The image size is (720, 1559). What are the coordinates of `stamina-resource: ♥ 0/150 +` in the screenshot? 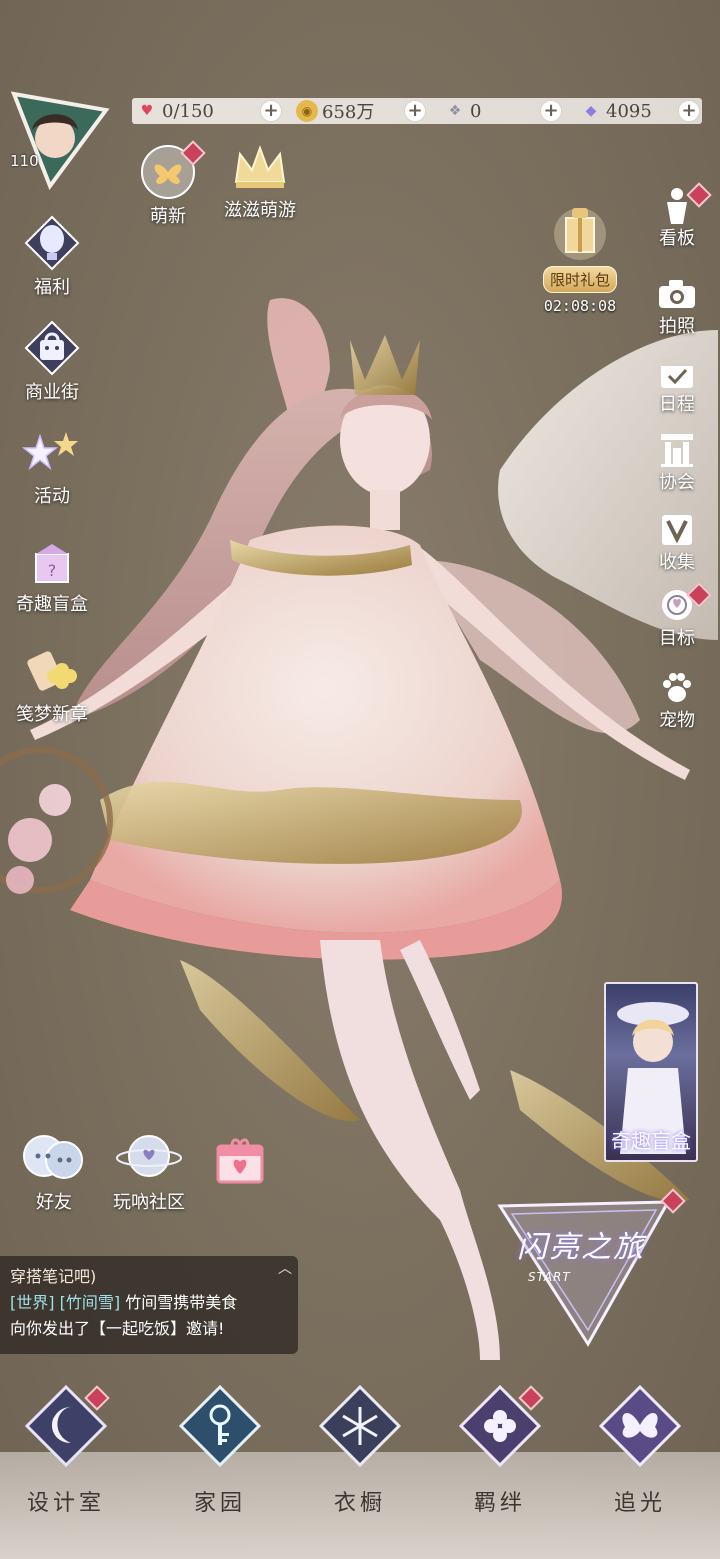 It's located at (212, 111).